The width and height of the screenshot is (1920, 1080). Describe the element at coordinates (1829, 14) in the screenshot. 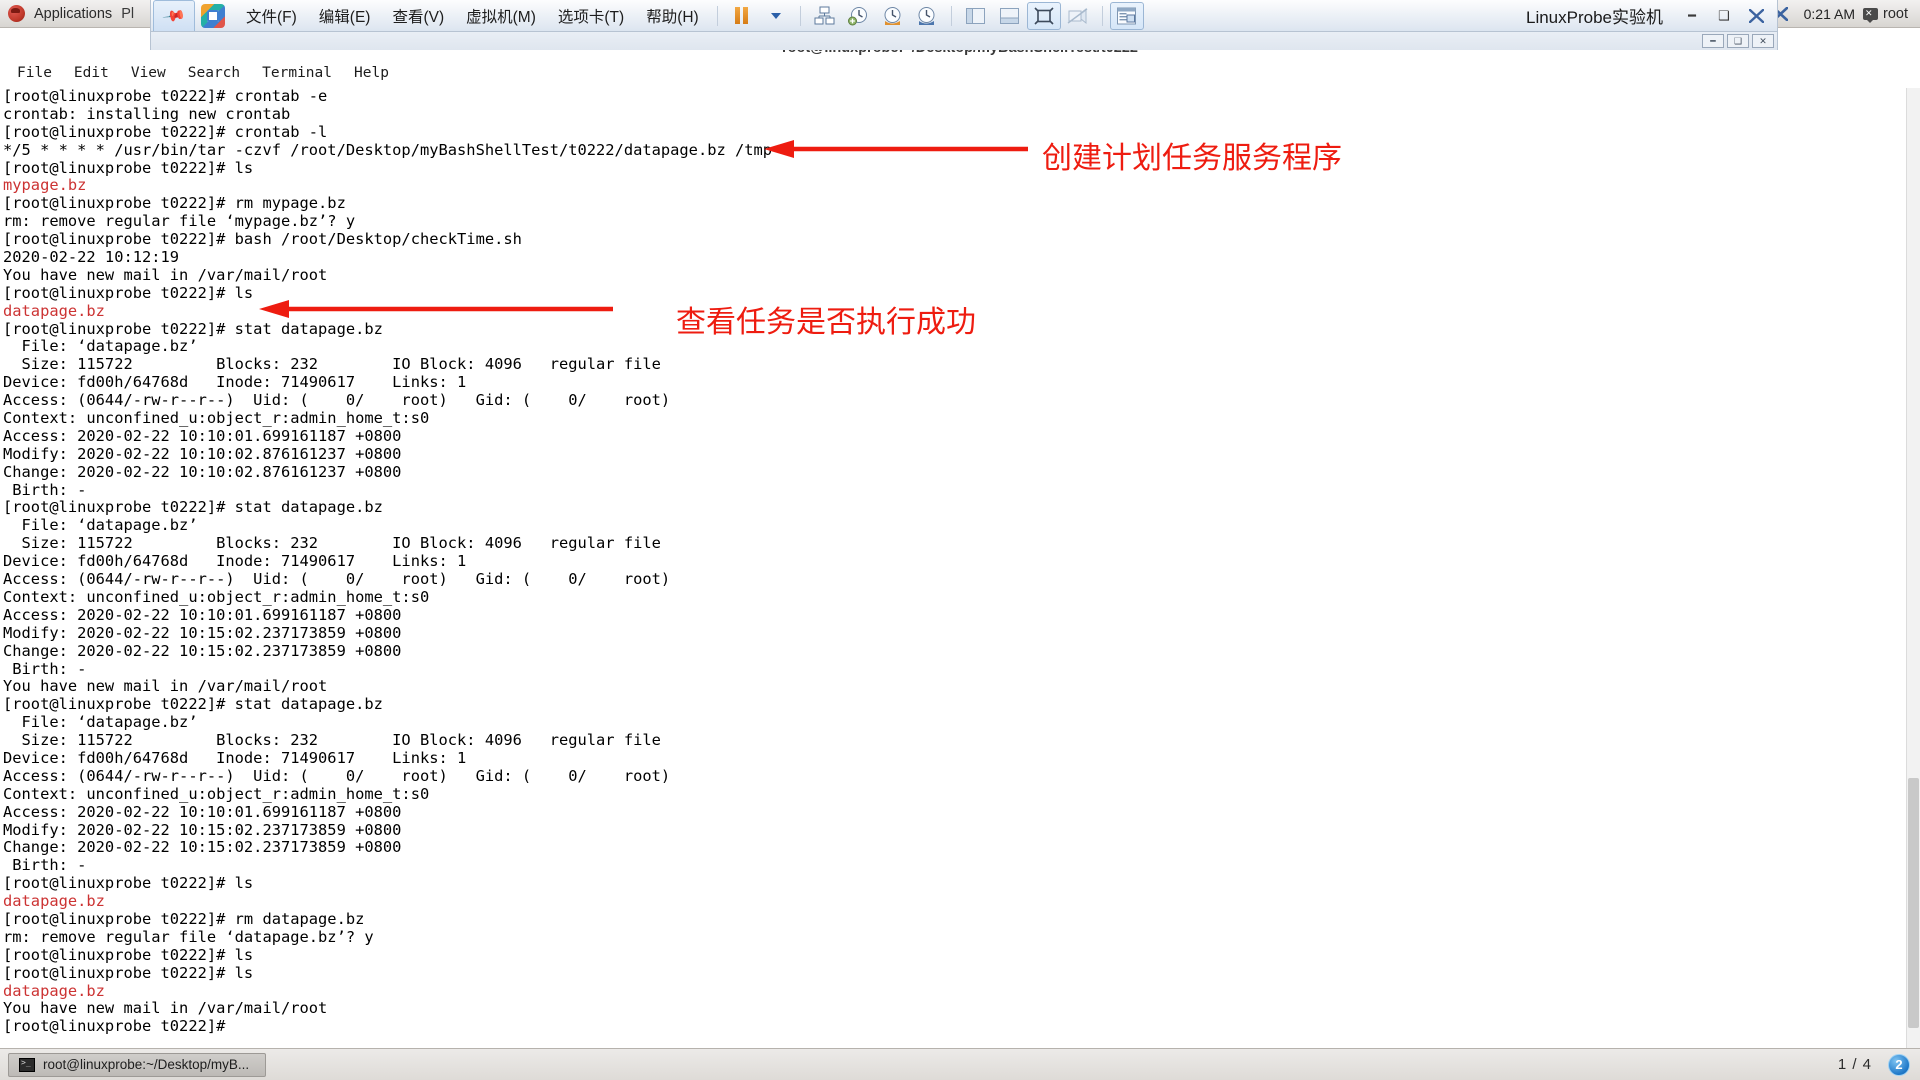

I see `clock: 0:21 AM` at that location.